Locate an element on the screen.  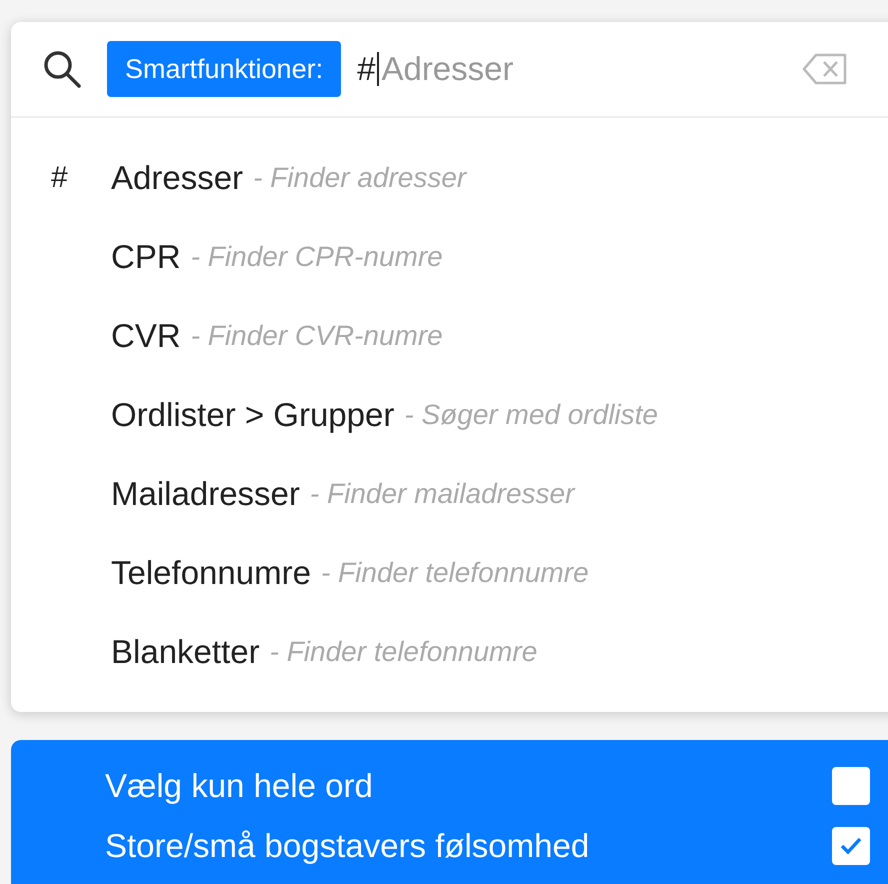
option-label: Store/små bogstavers følsomhed is located at coordinates (347, 846).